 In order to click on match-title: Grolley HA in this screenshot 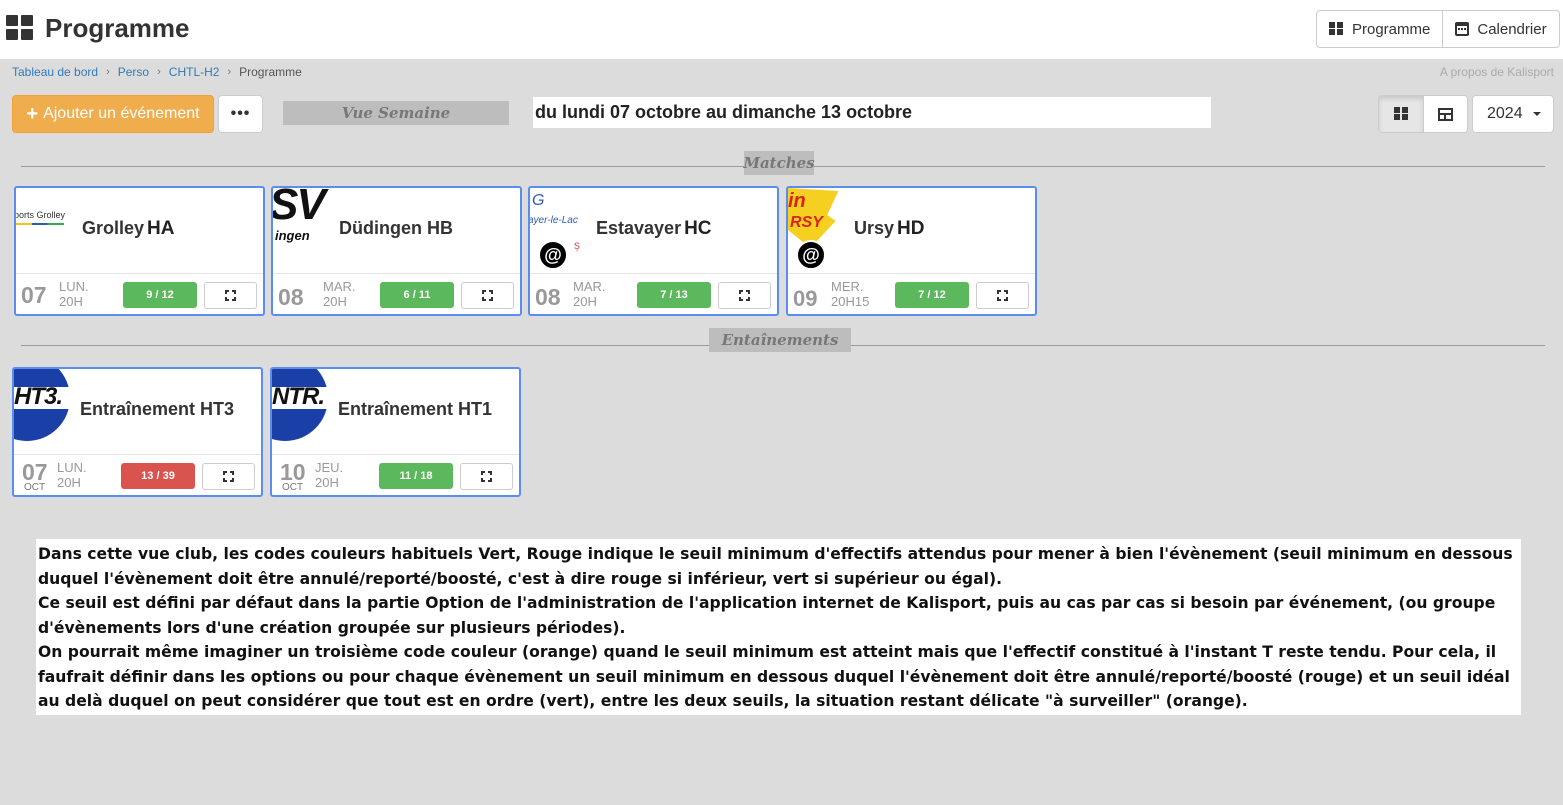, I will do `click(128, 229)`.